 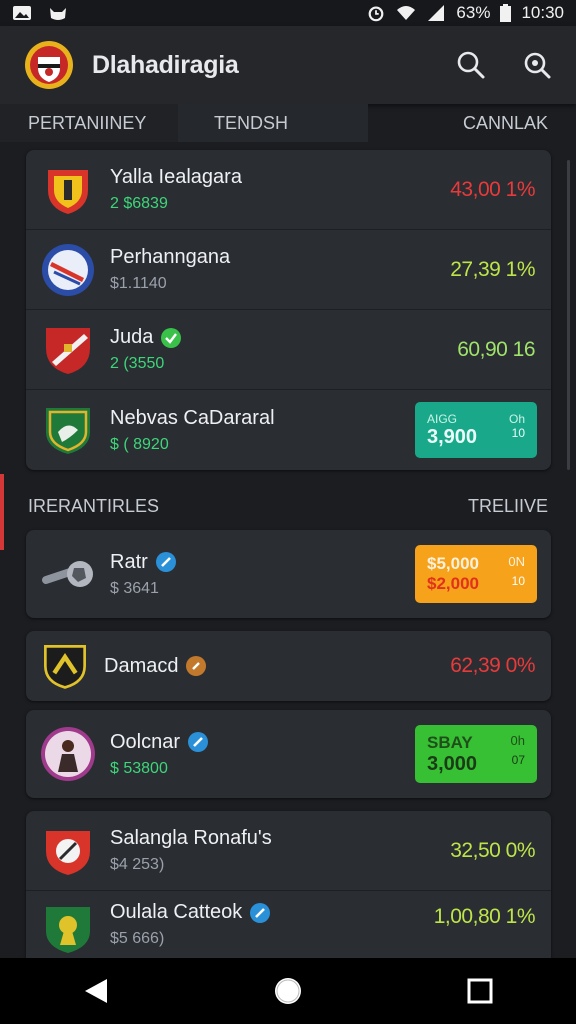 What do you see at coordinates (288, 350) in the screenshot?
I see `list-item: Juda 2 (3550 60,90 16` at bounding box center [288, 350].